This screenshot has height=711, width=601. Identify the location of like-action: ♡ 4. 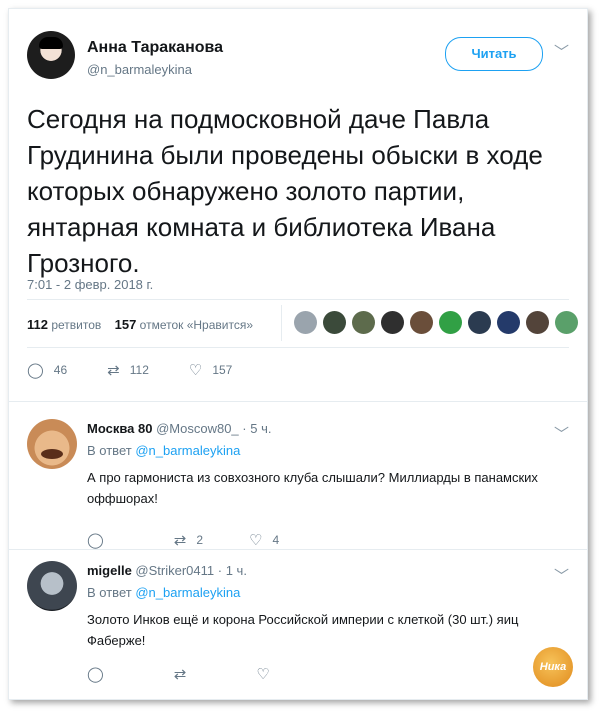
(264, 540).